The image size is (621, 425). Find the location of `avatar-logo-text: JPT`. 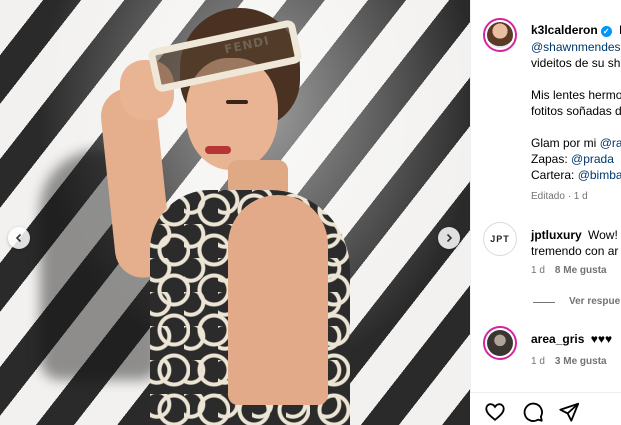

avatar-logo-text: JPT is located at coordinates (500, 239).